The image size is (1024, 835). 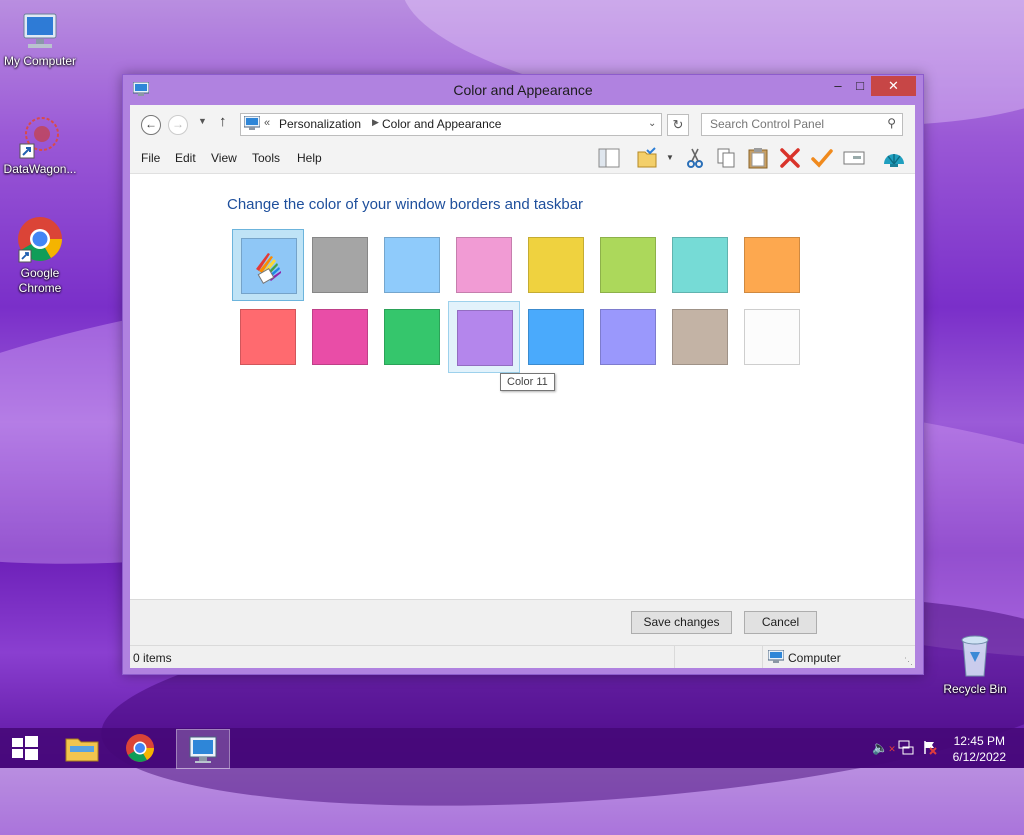 What do you see at coordinates (894, 158) in the screenshot?
I see `shell-icon` at bounding box center [894, 158].